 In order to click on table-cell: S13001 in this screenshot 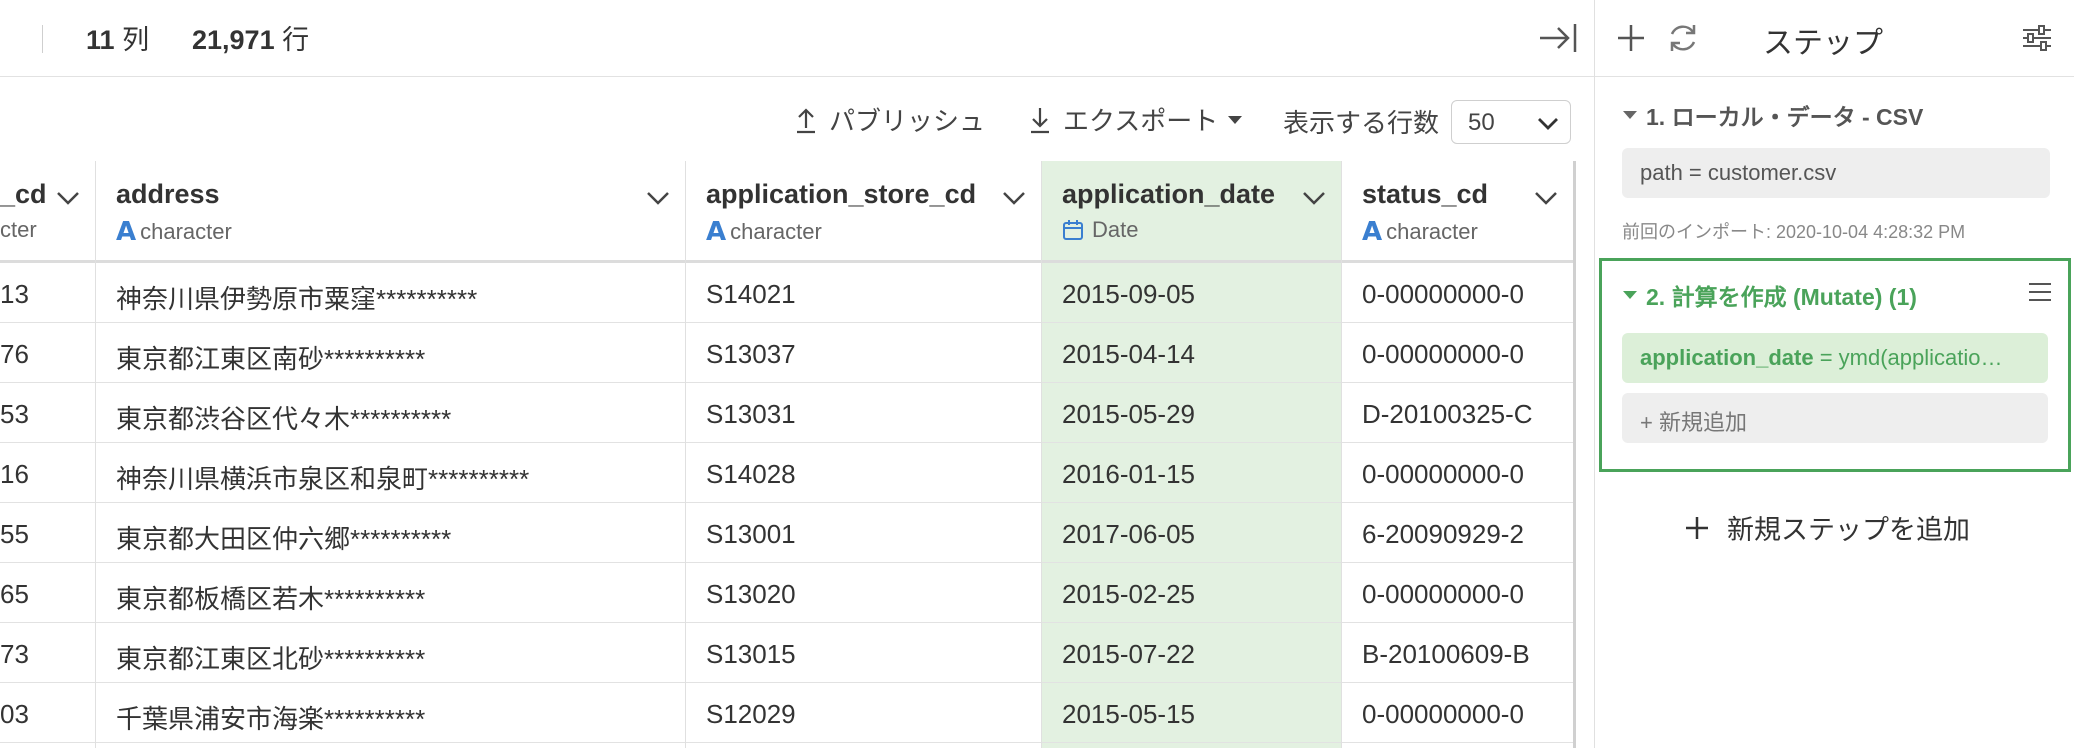, I will do `click(863, 533)`.